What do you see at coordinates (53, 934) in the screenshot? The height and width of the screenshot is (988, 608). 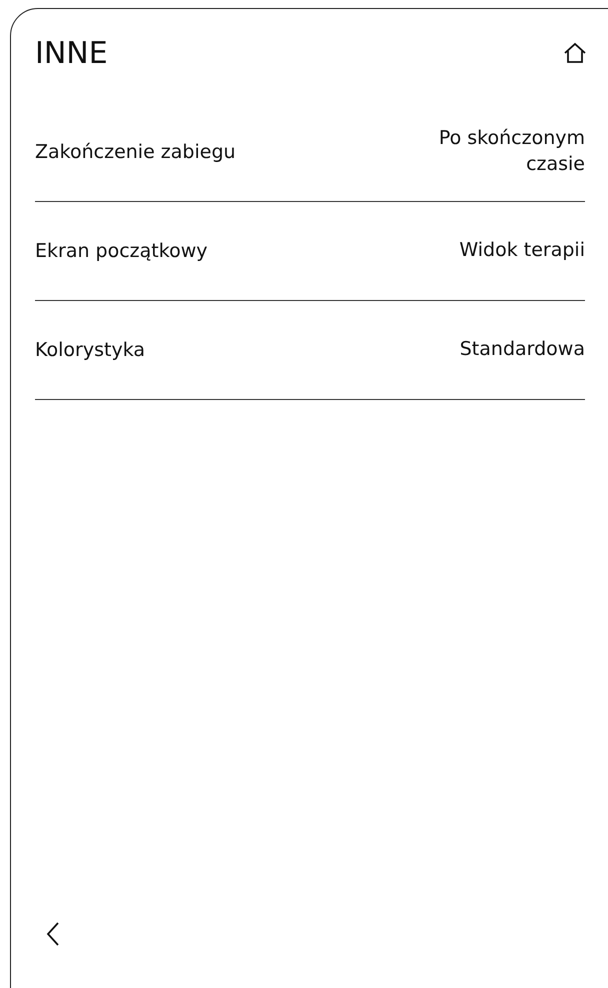 I see `back-icon` at bounding box center [53, 934].